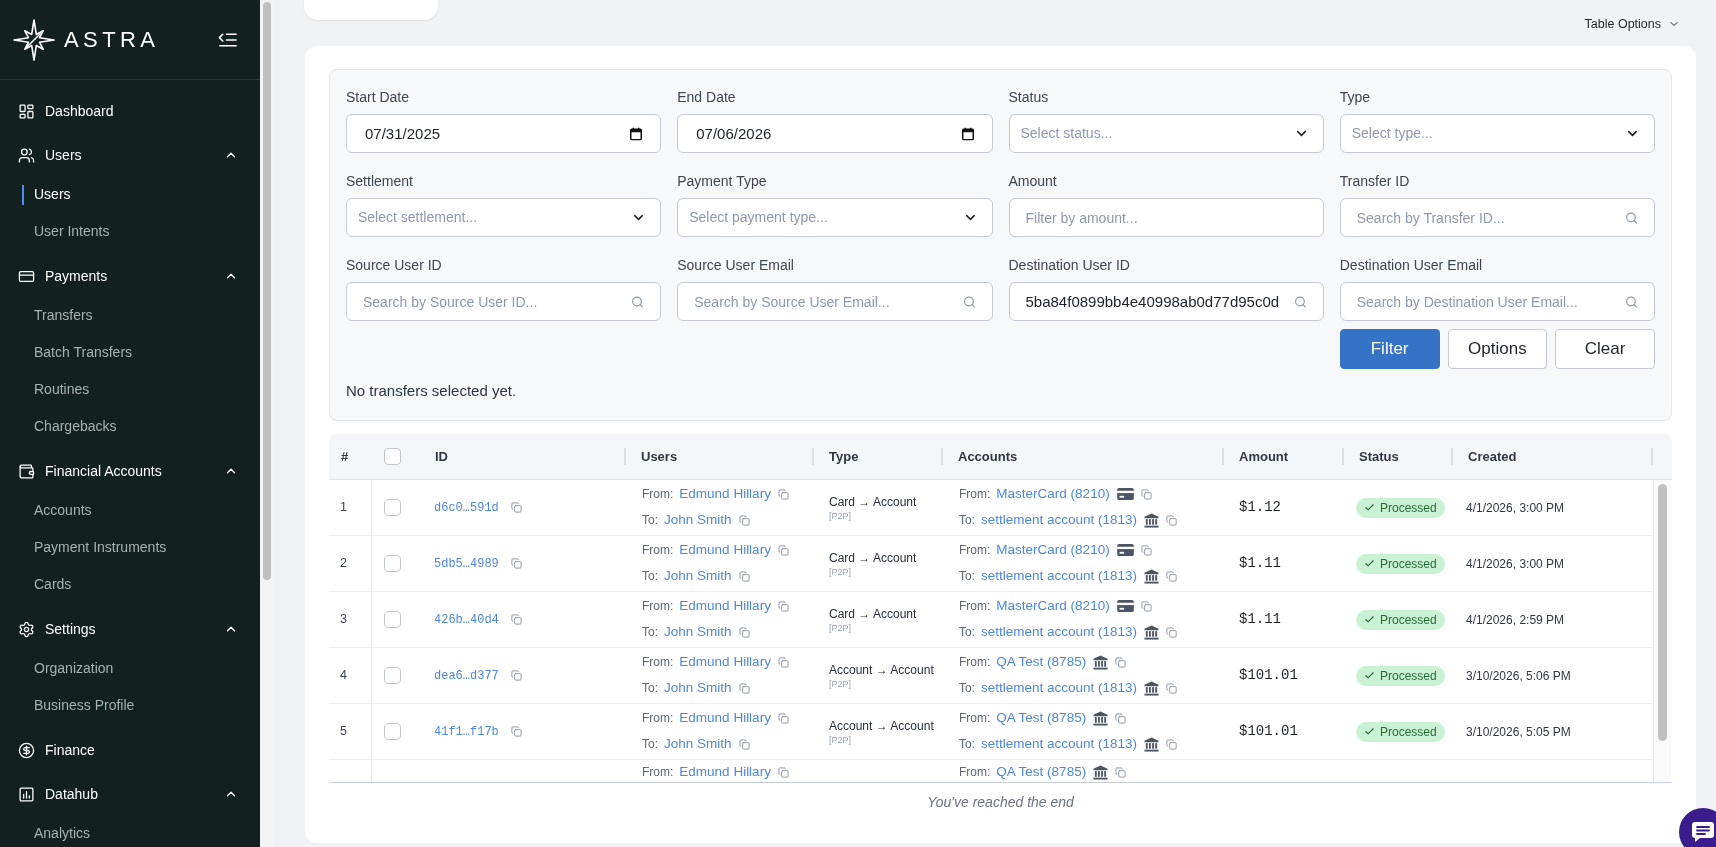  Describe the element at coordinates (66, 231) in the screenshot. I see `nav-sublink: User Intents` at that location.